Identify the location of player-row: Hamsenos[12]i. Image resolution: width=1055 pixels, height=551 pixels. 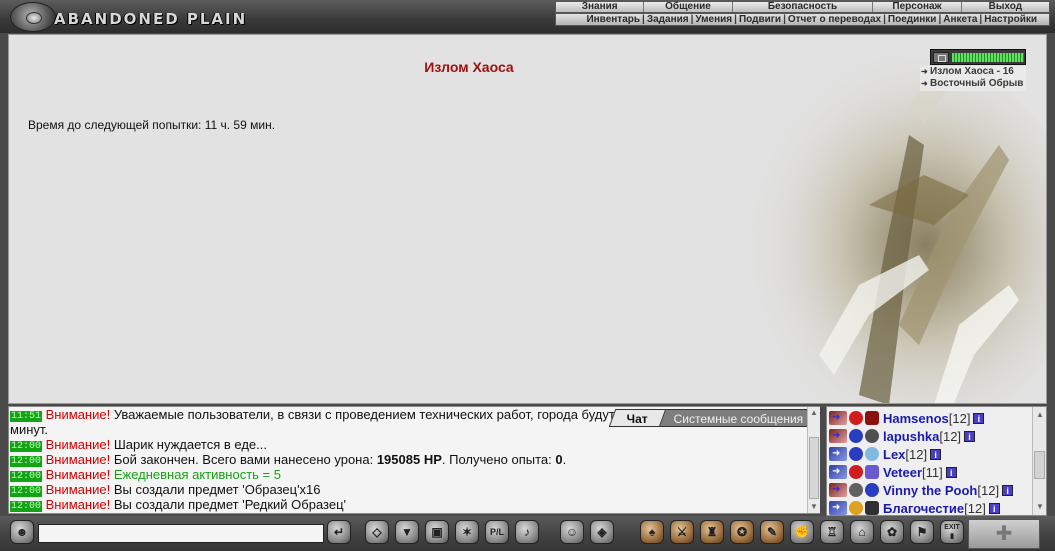
(907, 418).